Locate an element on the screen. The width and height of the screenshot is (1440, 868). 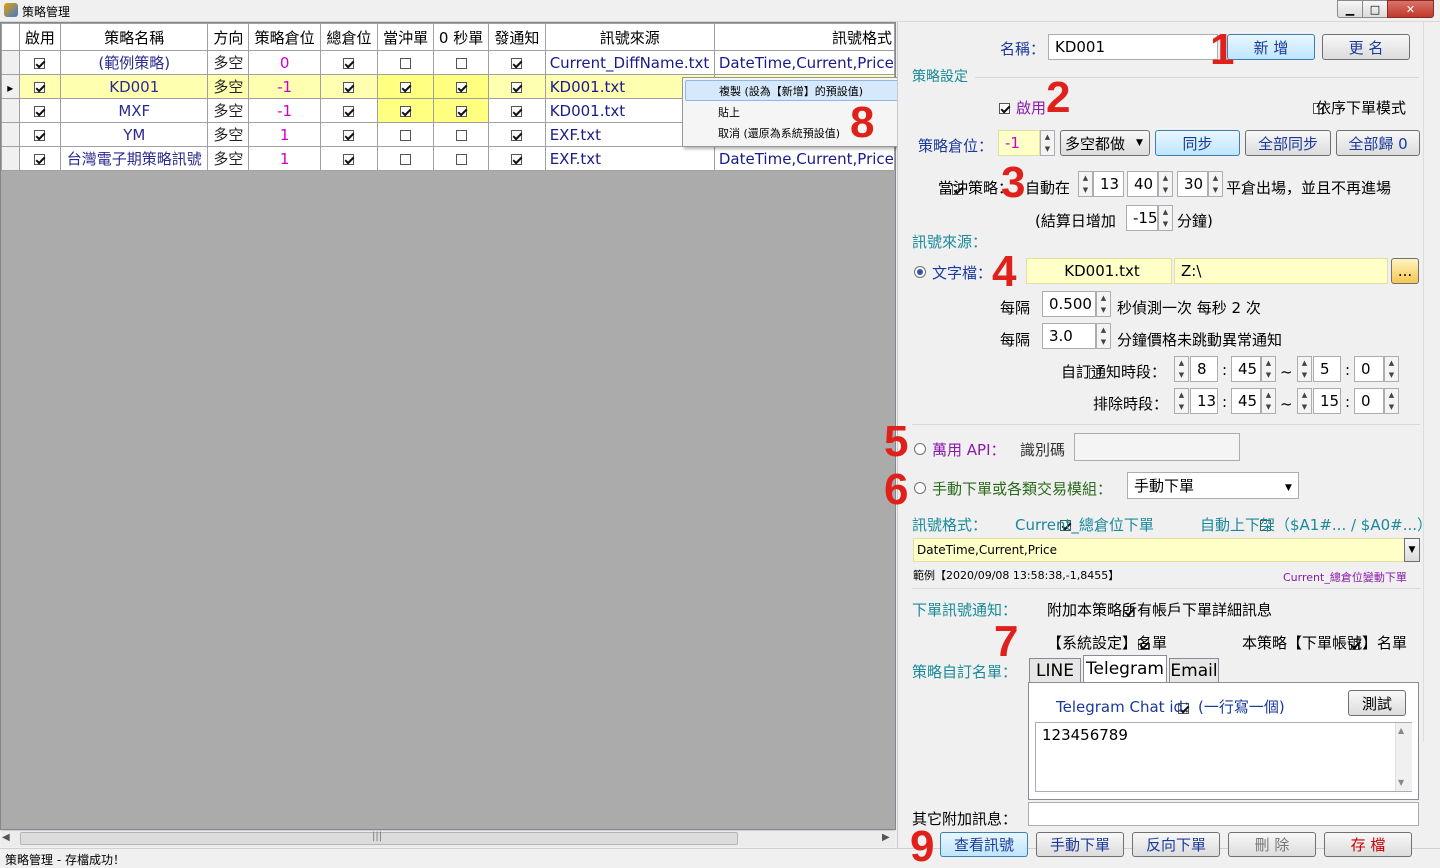
exit-minute-input: 40 is located at coordinates (1142, 184).